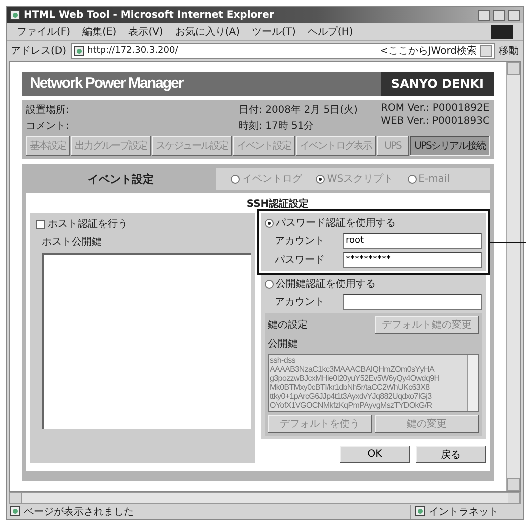 This screenshot has width=526, height=522. I want to click on radio-label: 公開鍵認証を使用する, so click(326, 284).